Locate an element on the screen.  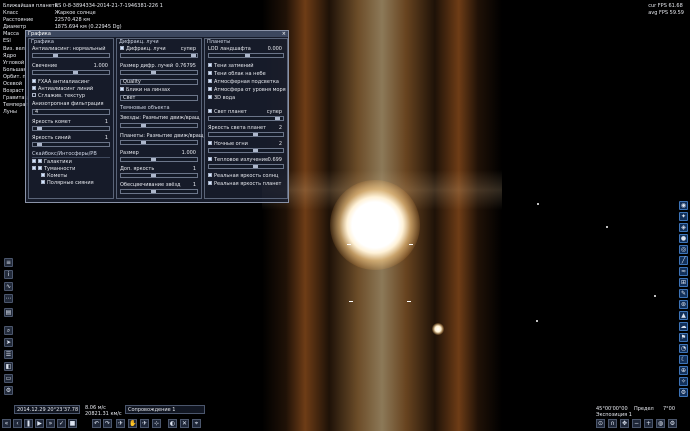
window-title: Графика is located at coordinates (157, 34).